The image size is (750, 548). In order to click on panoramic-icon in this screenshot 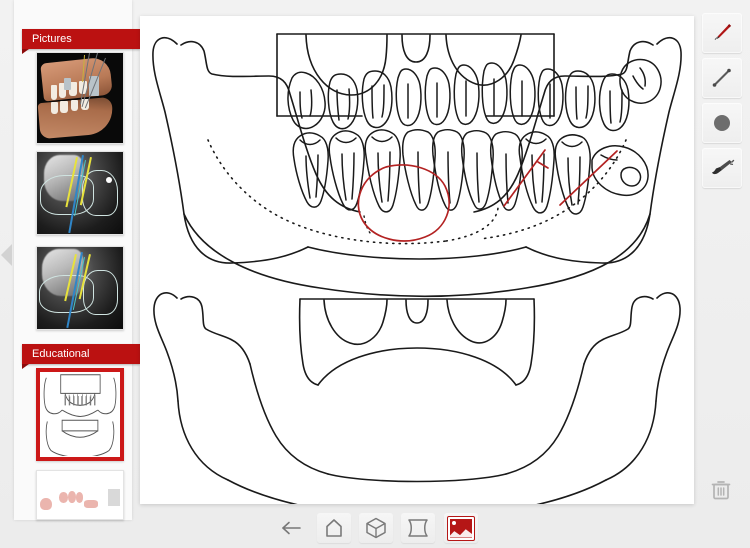, I will do `click(418, 528)`.